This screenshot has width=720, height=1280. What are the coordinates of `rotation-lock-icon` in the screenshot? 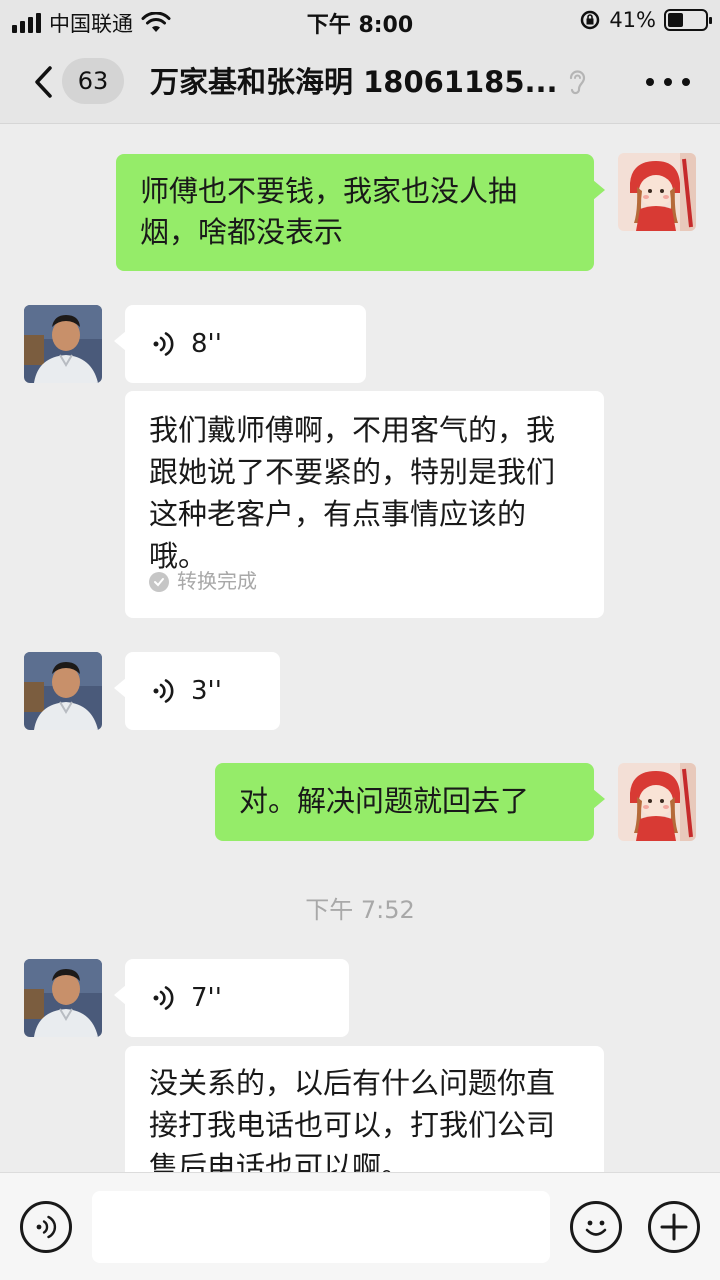 It's located at (590, 20).